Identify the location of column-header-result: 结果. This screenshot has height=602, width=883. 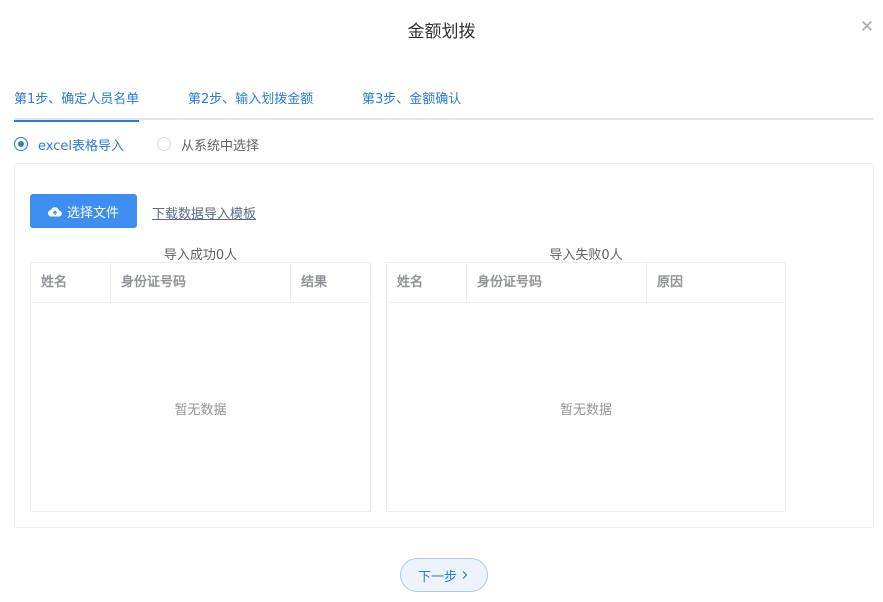
(314, 282).